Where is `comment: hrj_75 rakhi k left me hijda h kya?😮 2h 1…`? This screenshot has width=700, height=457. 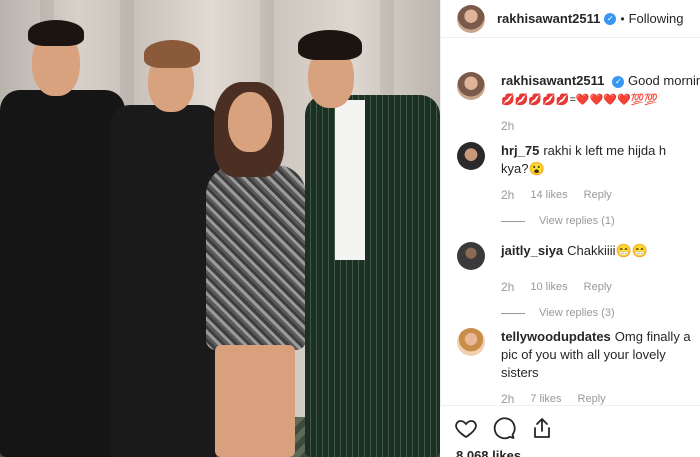 comment: hrj_75 rakhi k left me hijda h kya?😮 2h 1… is located at coordinates (574, 186).